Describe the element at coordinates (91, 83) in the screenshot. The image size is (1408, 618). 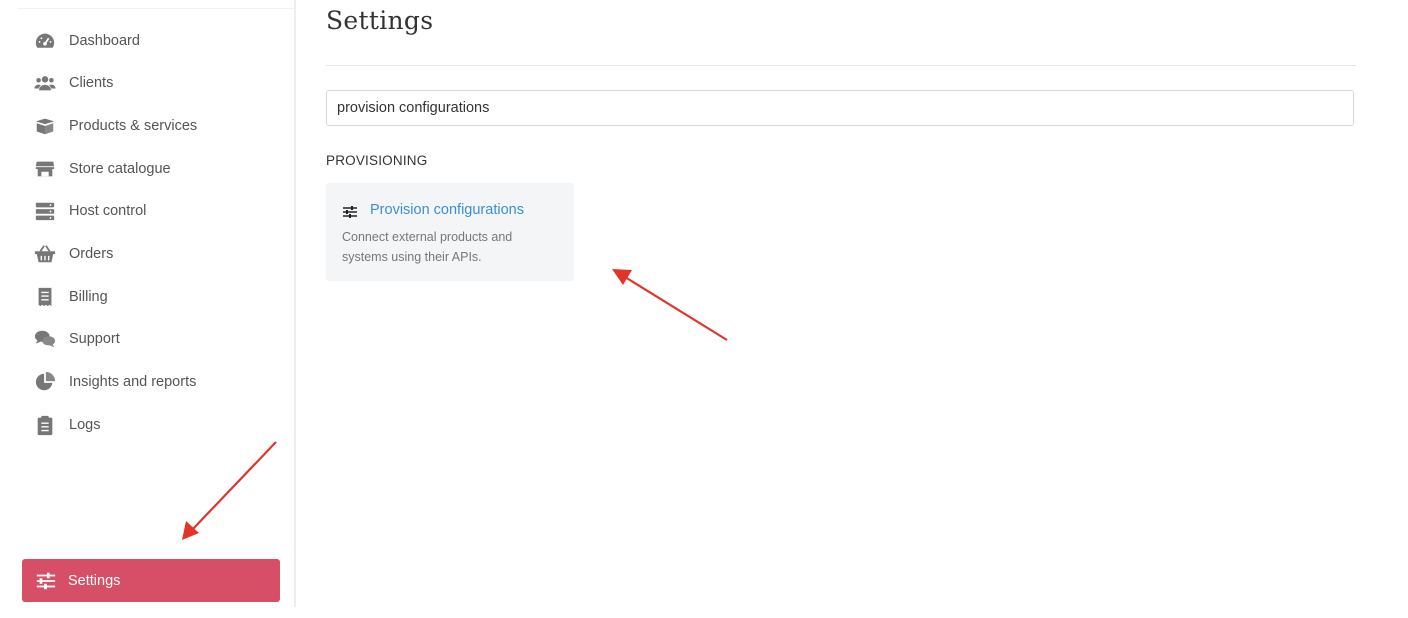
I see `sidebar-item-label: Clients` at that location.